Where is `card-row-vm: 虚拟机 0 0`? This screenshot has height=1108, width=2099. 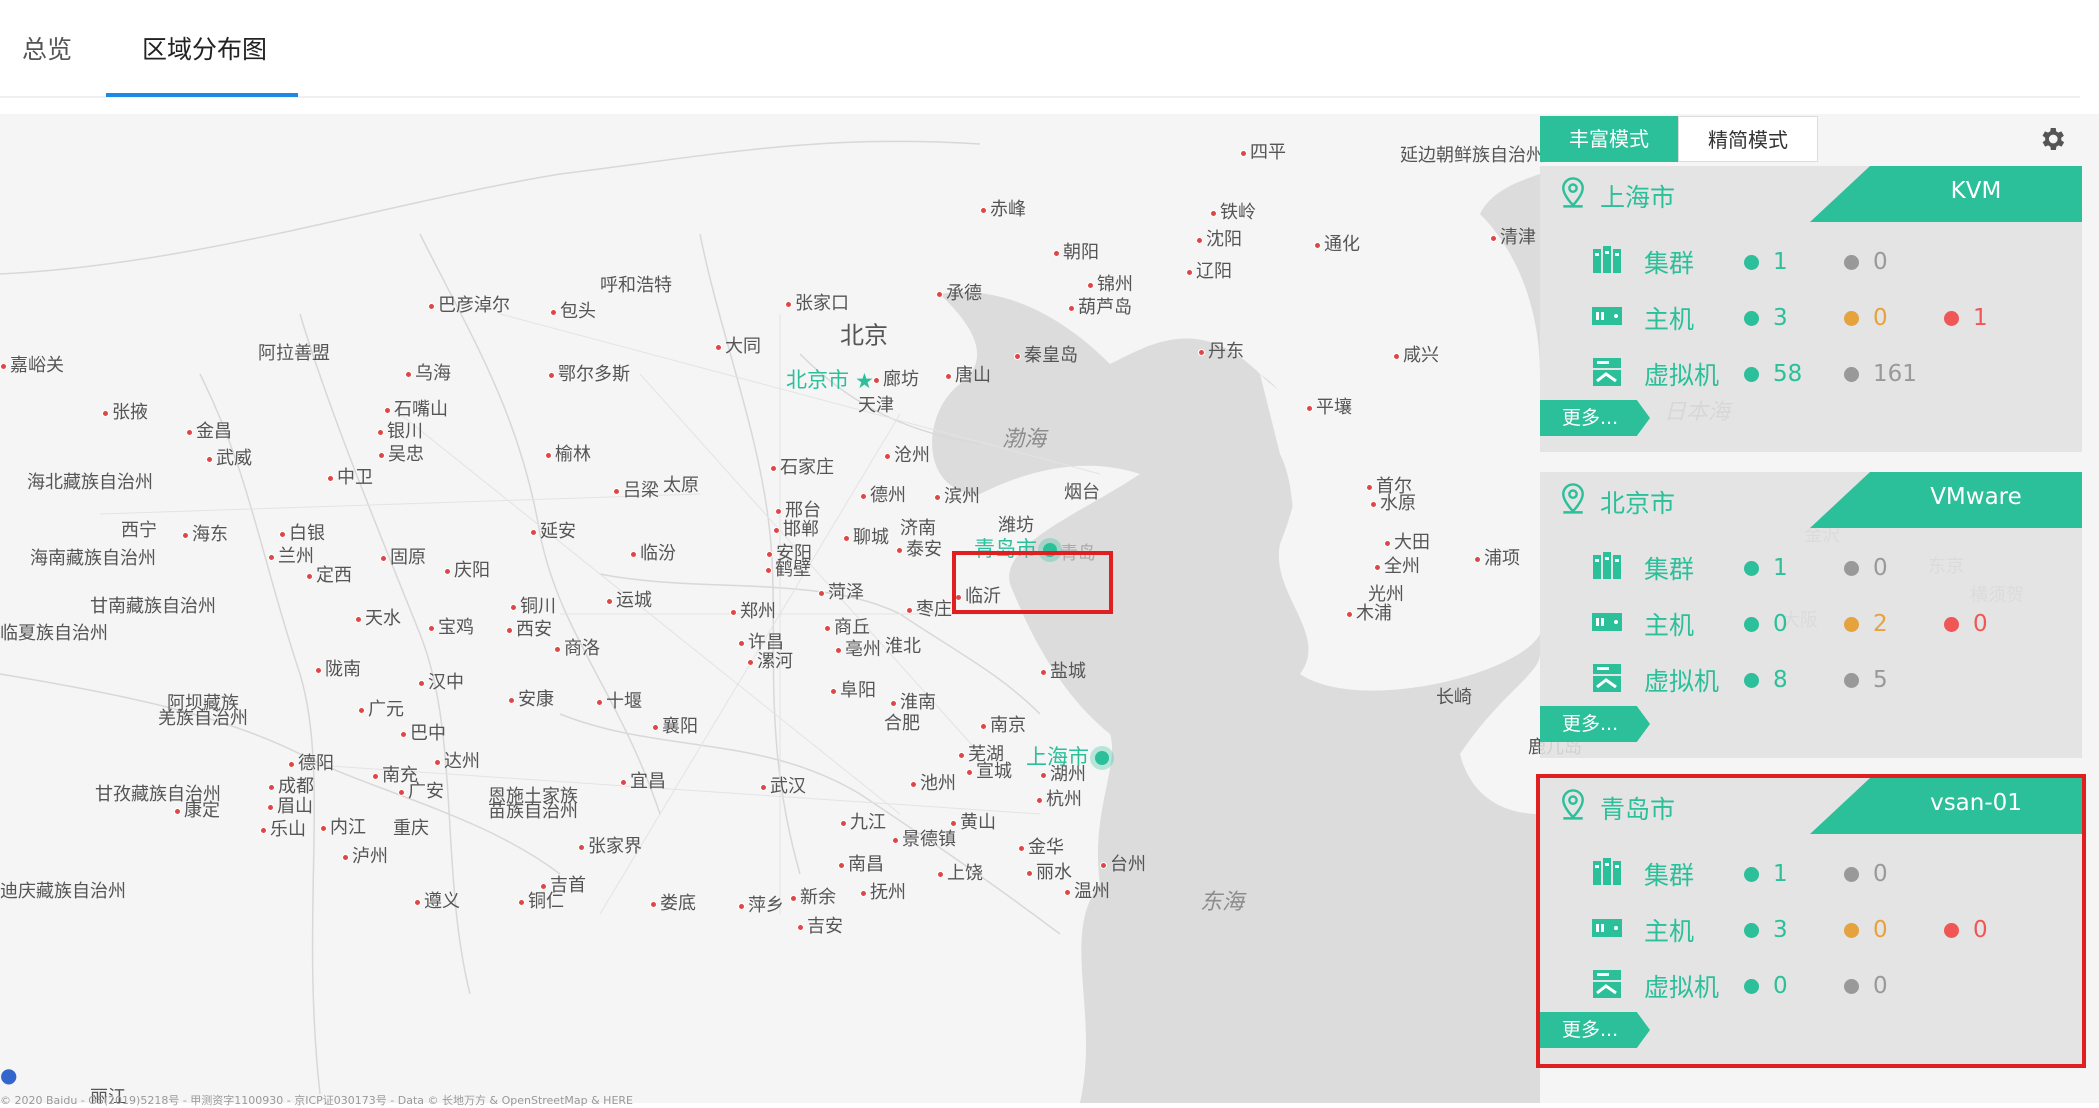 card-row-vm: 虚拟机 0 0 is located at coordinates (1830, 986).